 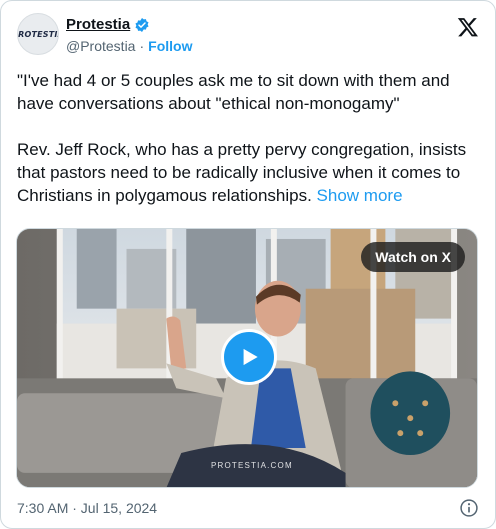 I want to click on avatar-logo-text: PROTESTIA, so click(x=38, y=34).